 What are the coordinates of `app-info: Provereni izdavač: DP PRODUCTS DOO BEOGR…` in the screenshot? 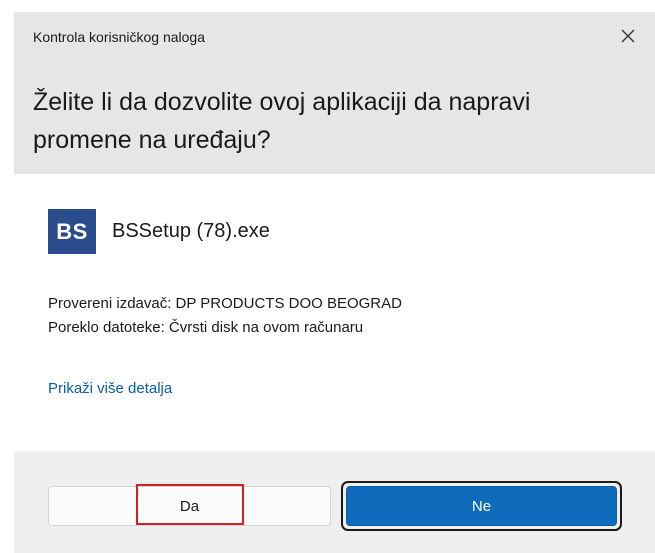 It's located at (225, 316).